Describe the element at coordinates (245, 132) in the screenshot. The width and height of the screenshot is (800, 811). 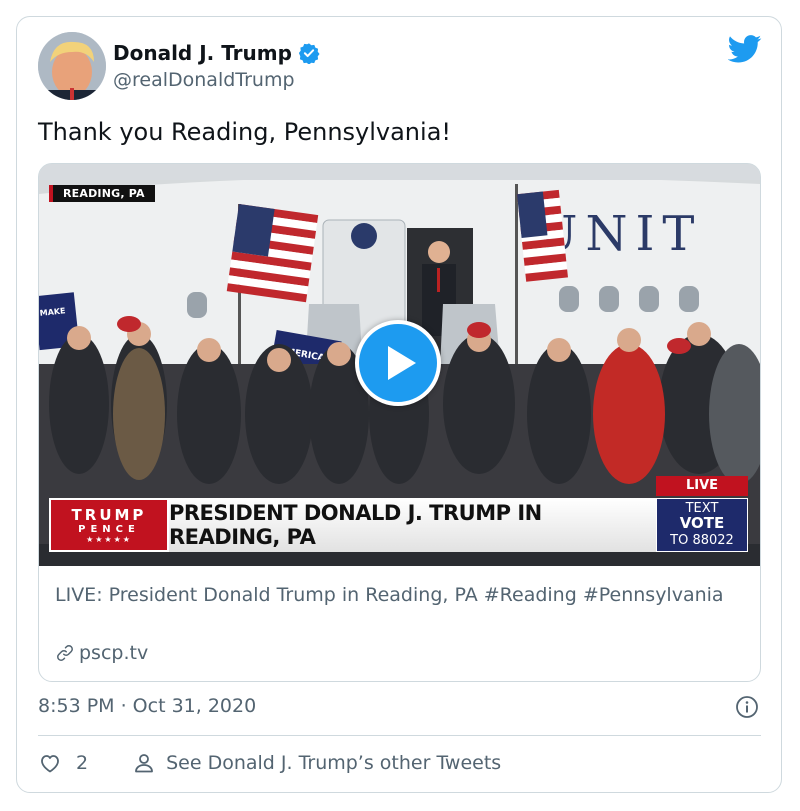
I see `tweet-text: Thank you Reading, Pennsylvania!` at that location.